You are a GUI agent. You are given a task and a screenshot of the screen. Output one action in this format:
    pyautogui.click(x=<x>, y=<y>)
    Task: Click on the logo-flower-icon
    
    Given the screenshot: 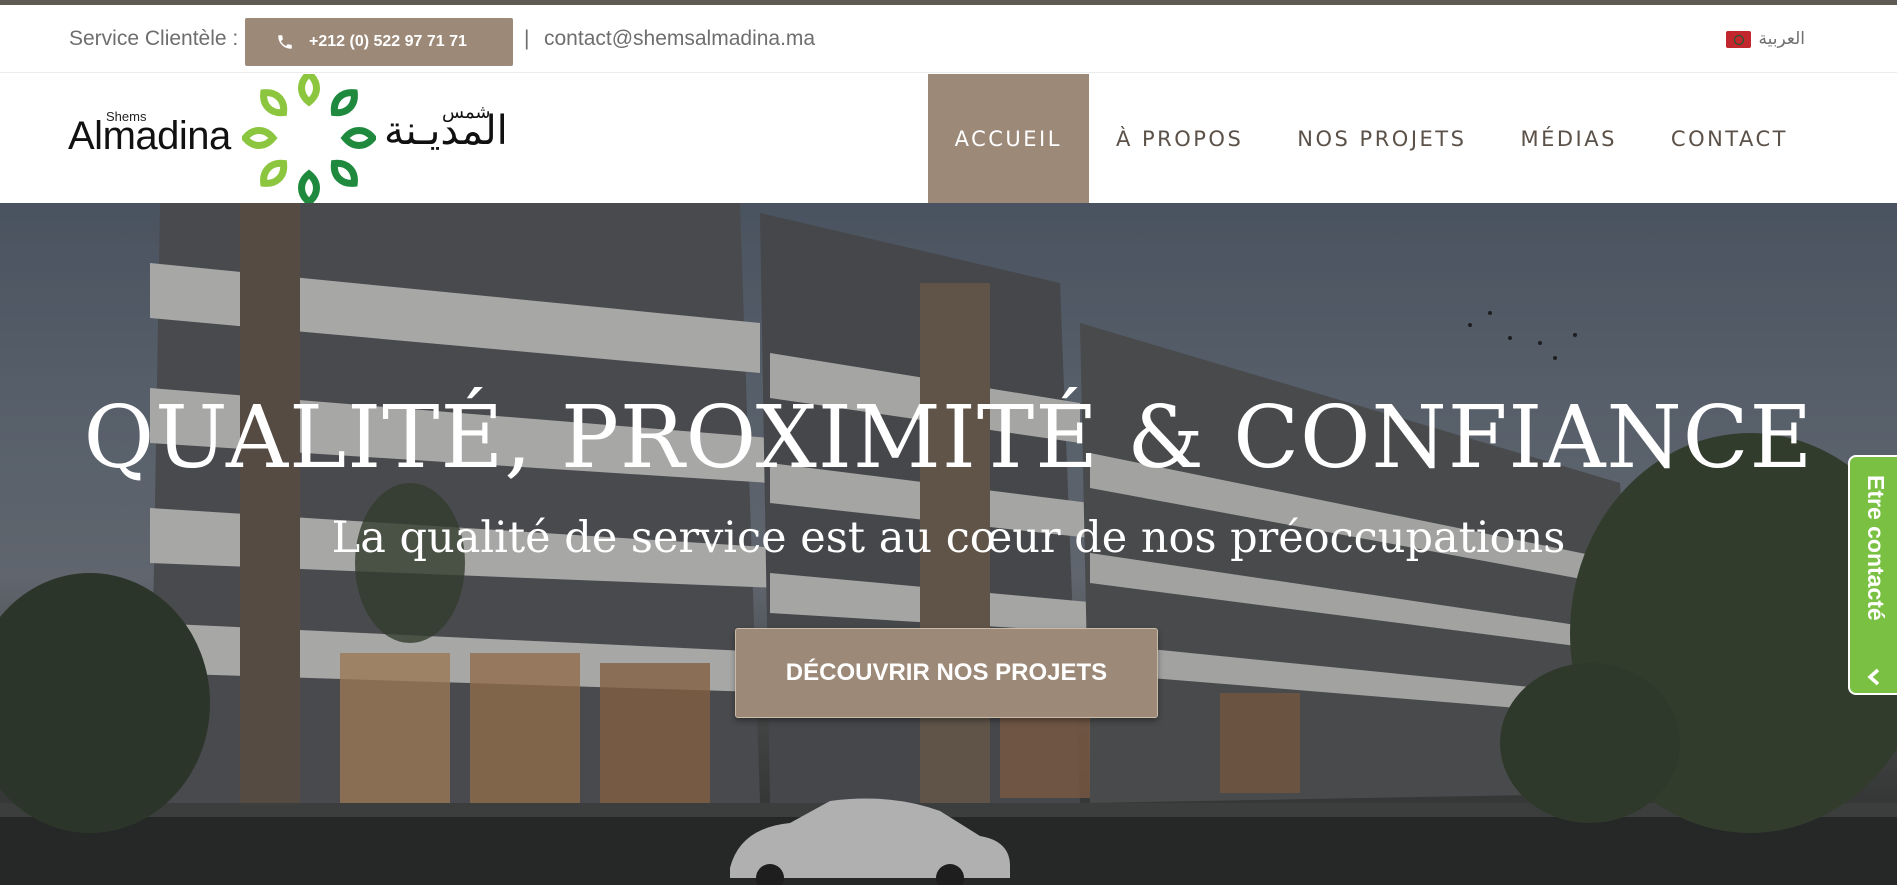 What is the action you would take?
    pyautogui.click(x=309, y=138)
    